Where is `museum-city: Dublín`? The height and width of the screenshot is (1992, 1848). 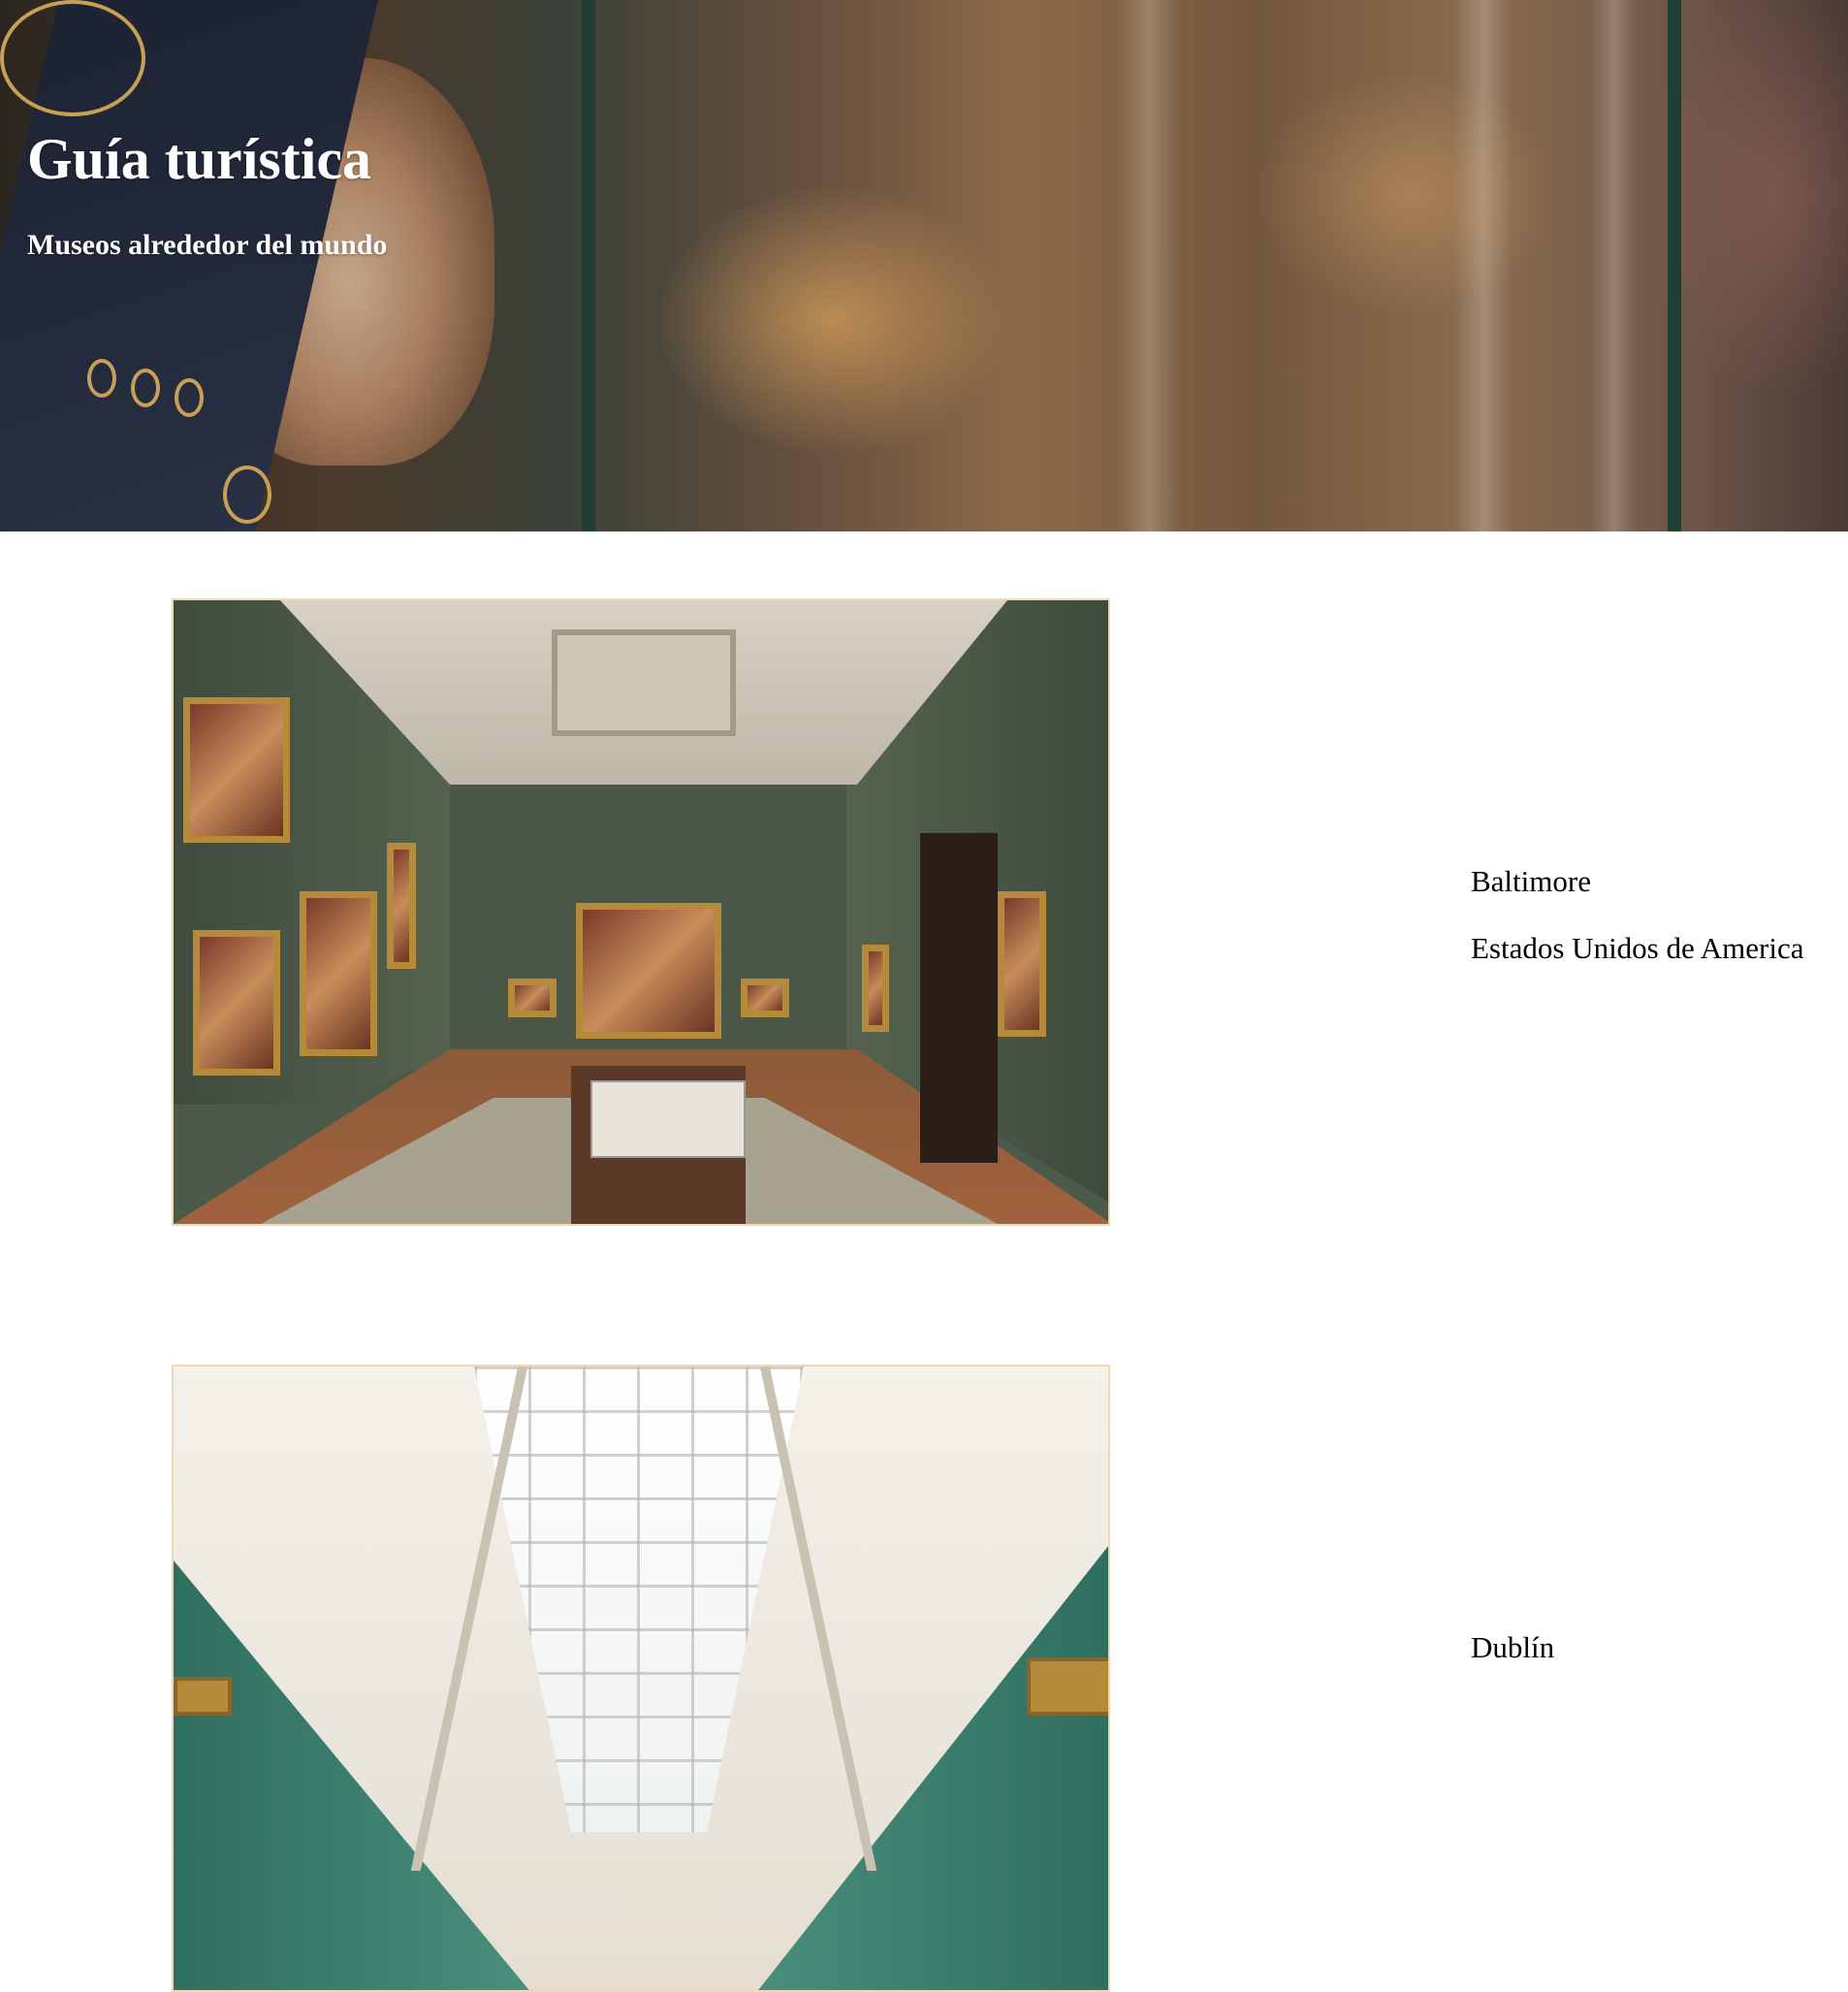 museum-city: Dublín is located at coordinates (1513, 1647).